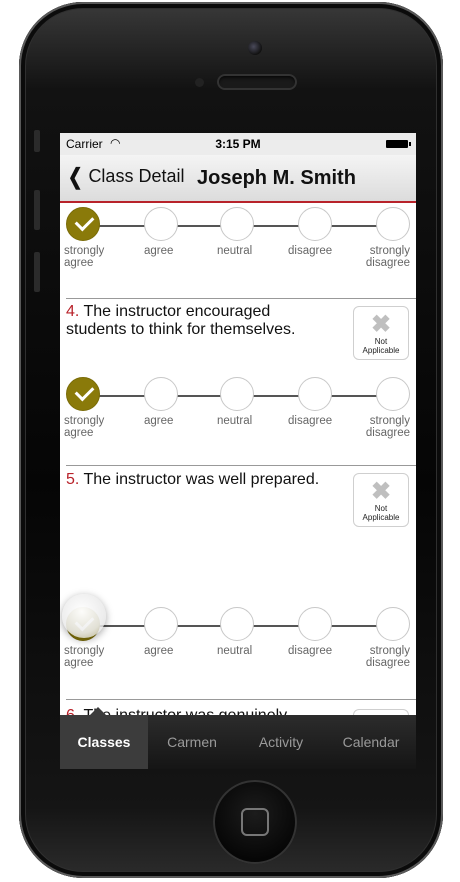 This screenshot has height=882, width=460. What do you see at coordinates (257, 82) in the screenshot?
I see `speaker-grille` at bounding box center [257, 82].